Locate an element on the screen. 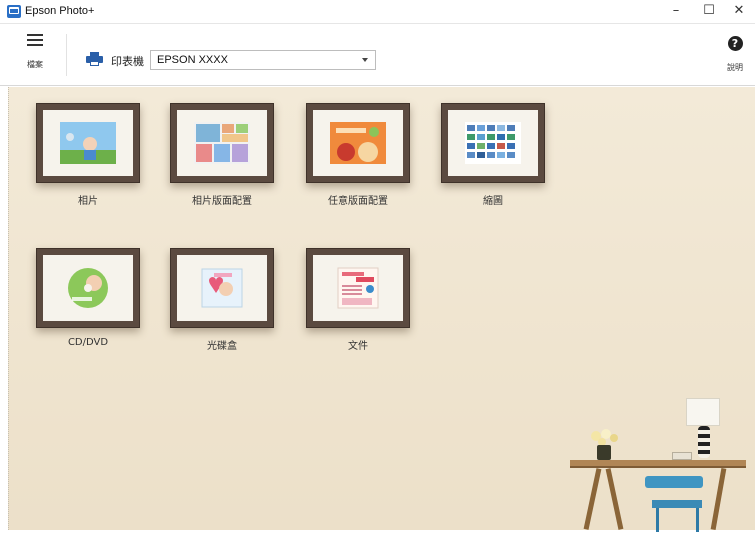 The height and width of the screenshot is (533, 755). jewel-case-thumbnail is located at coordinates (222, 288).